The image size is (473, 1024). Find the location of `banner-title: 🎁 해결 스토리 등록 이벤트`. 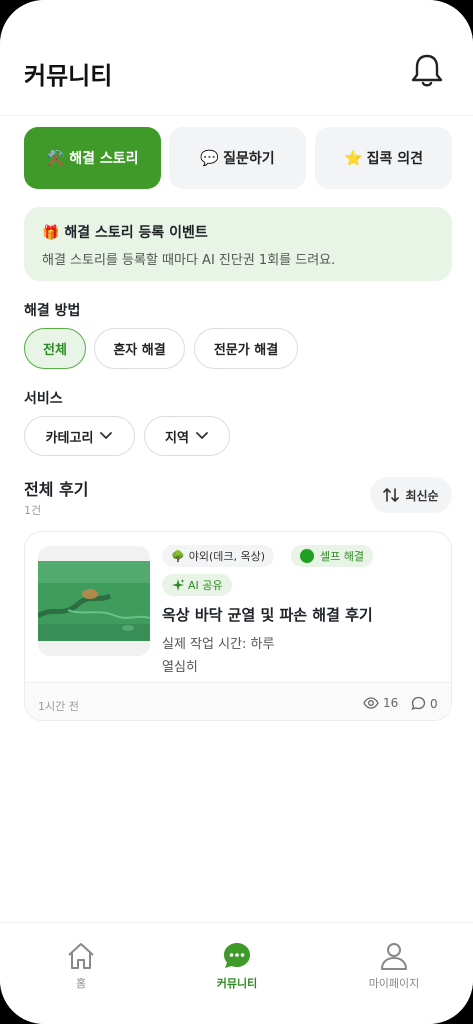

banner-title: 🎁 해결 스토리 등록 이벤트 is located at coordinates (125, 233).